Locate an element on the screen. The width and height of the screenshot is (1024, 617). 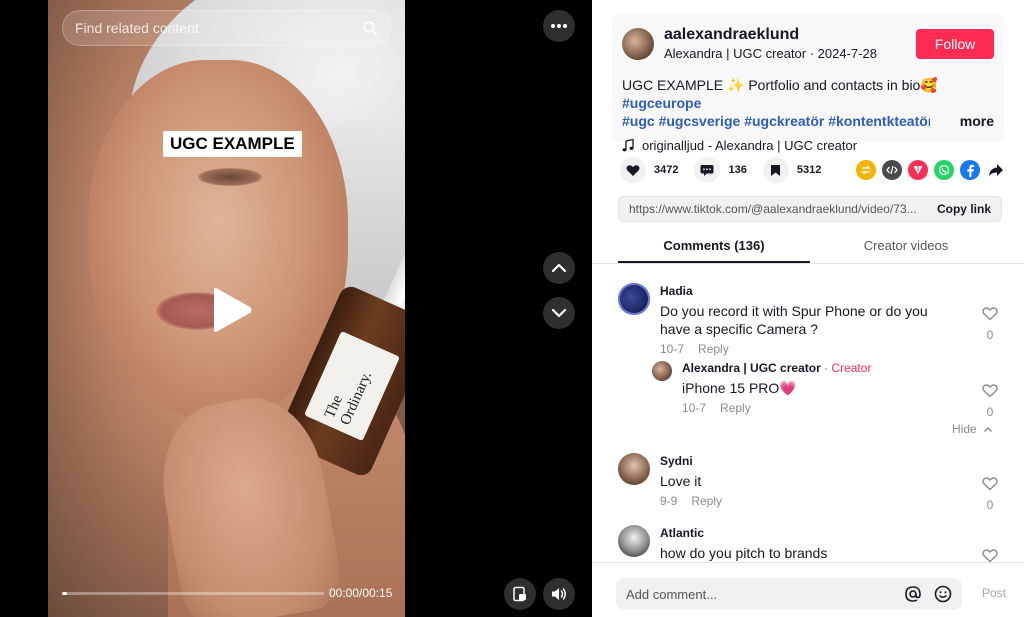
commenter-name: Hadia is located at coordinates (834, 291).